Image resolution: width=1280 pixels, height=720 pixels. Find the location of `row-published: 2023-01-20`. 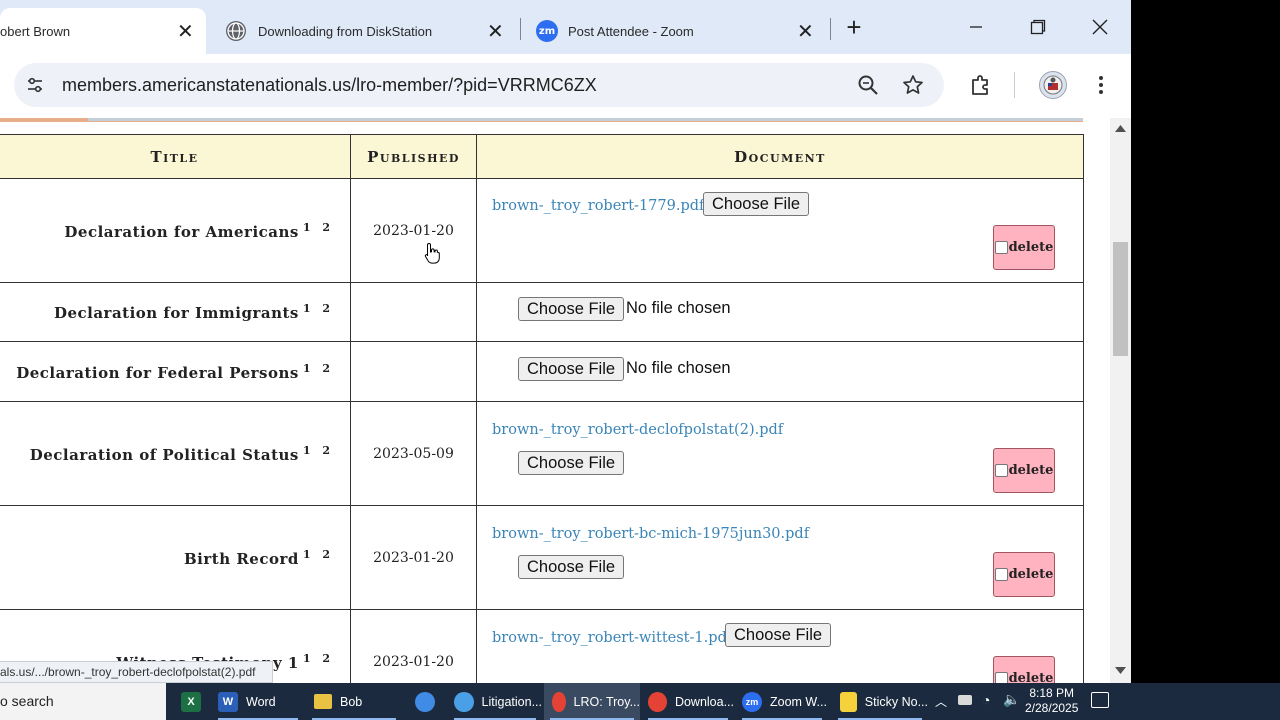

row-published: 2023-01-20 is located at coordinates (413, 557).